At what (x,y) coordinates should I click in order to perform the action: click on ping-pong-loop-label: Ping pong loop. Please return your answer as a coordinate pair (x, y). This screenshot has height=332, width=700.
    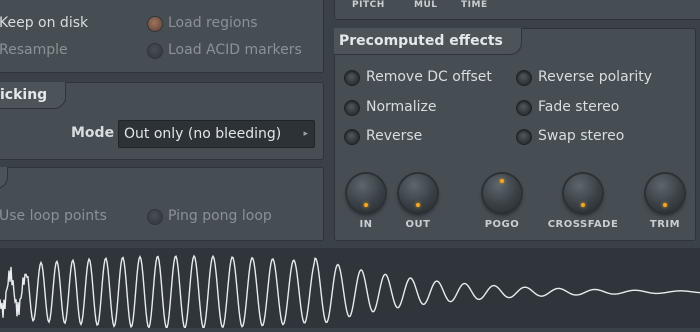
    Looking at the image, I should click on (220, 216).